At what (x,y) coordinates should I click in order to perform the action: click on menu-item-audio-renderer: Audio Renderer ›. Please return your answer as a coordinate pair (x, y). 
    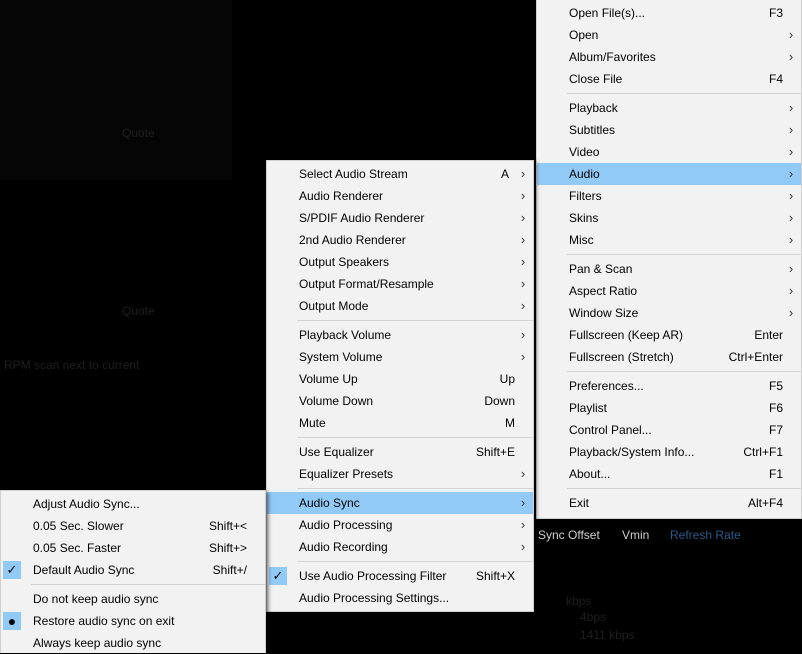
    Looking at the image, I should click on (400, 196).